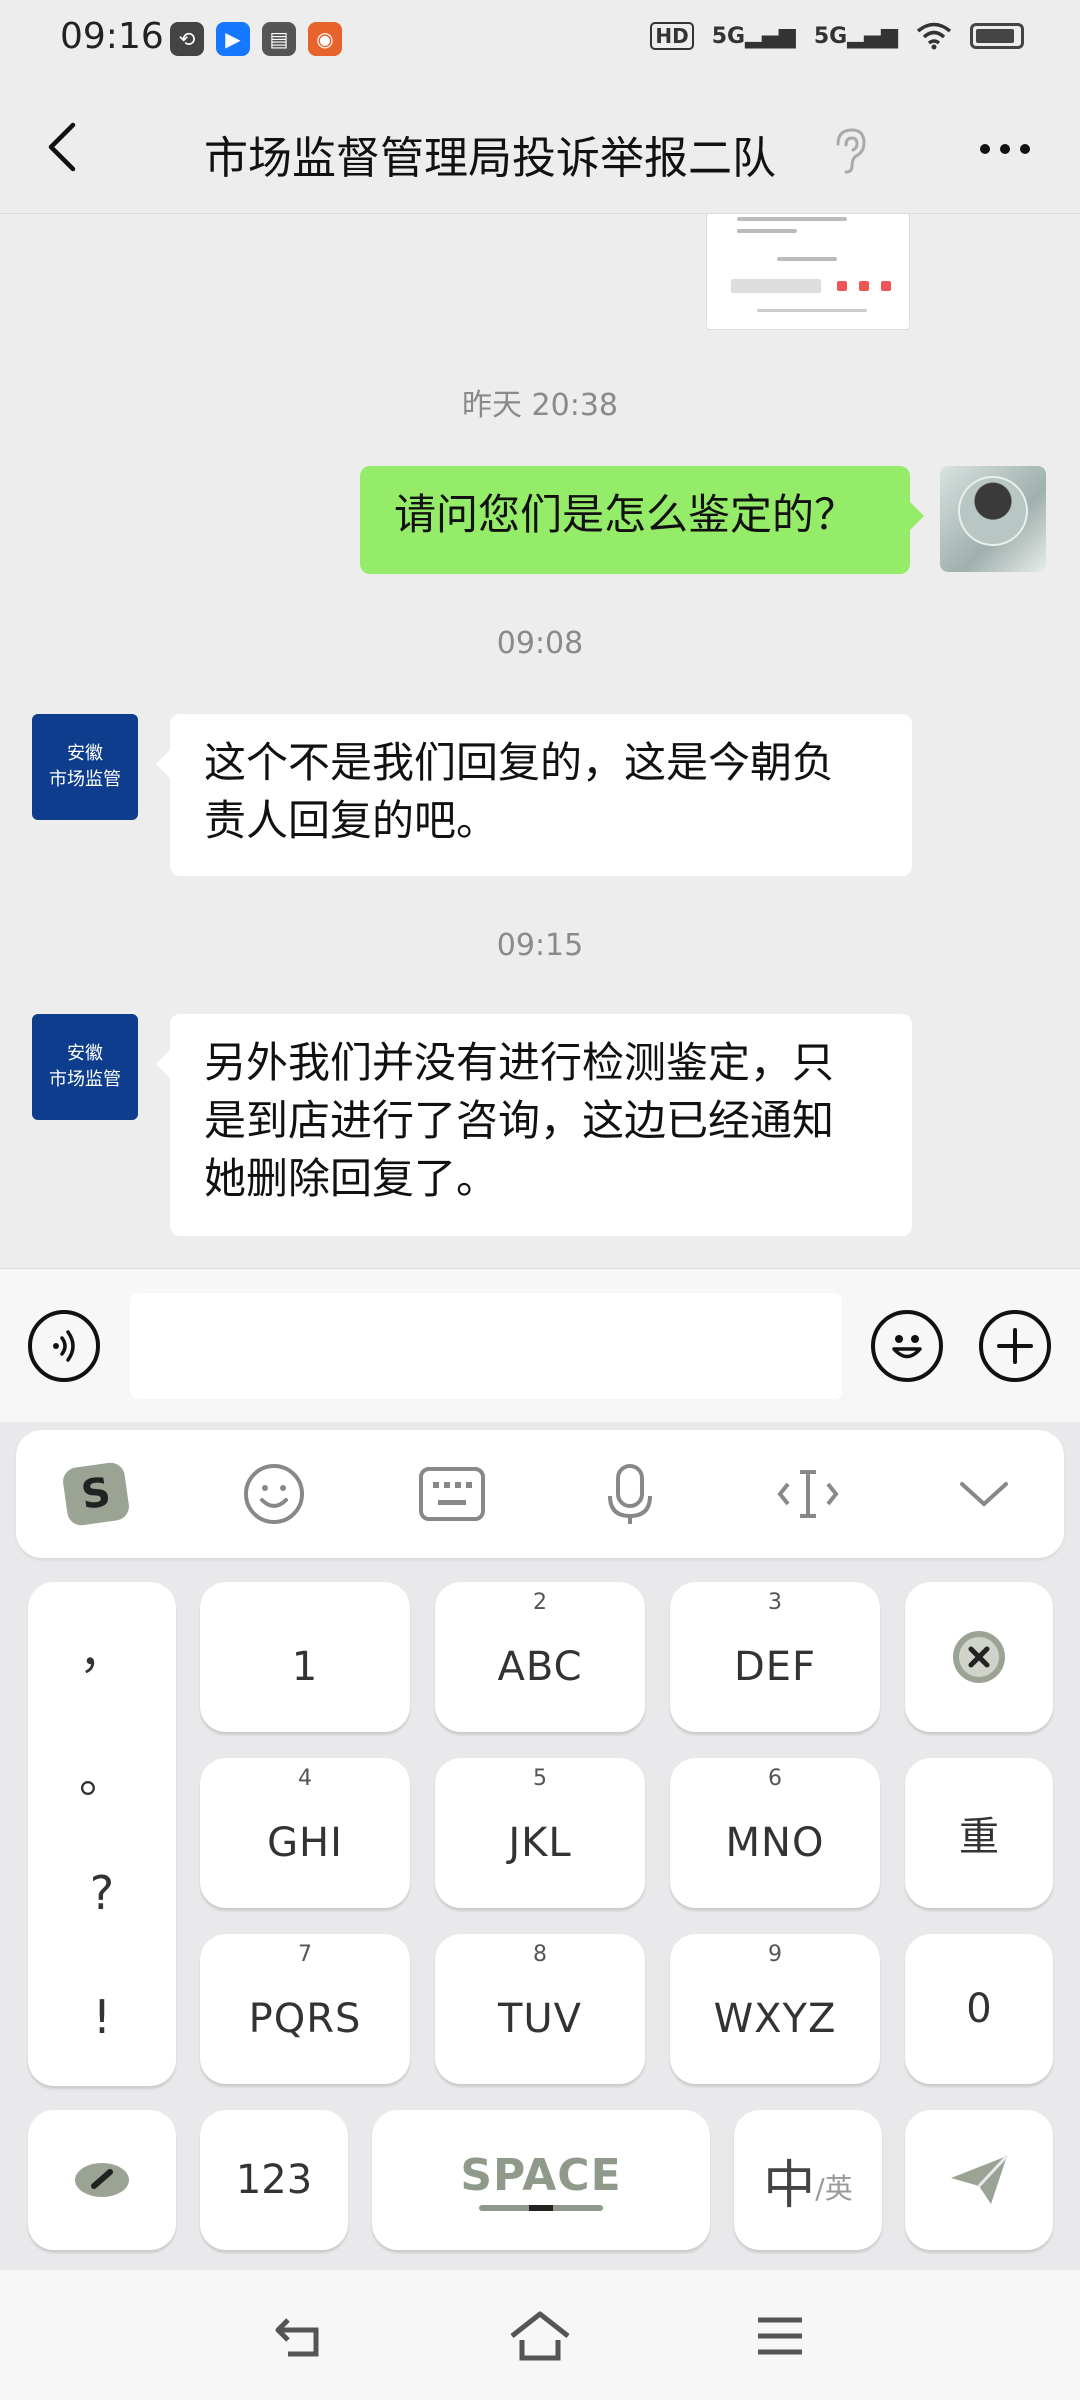 Image resolution: width=1080 pixels, height=2400 pixels. I want to click on key-0: 0, so click(979, 2009).